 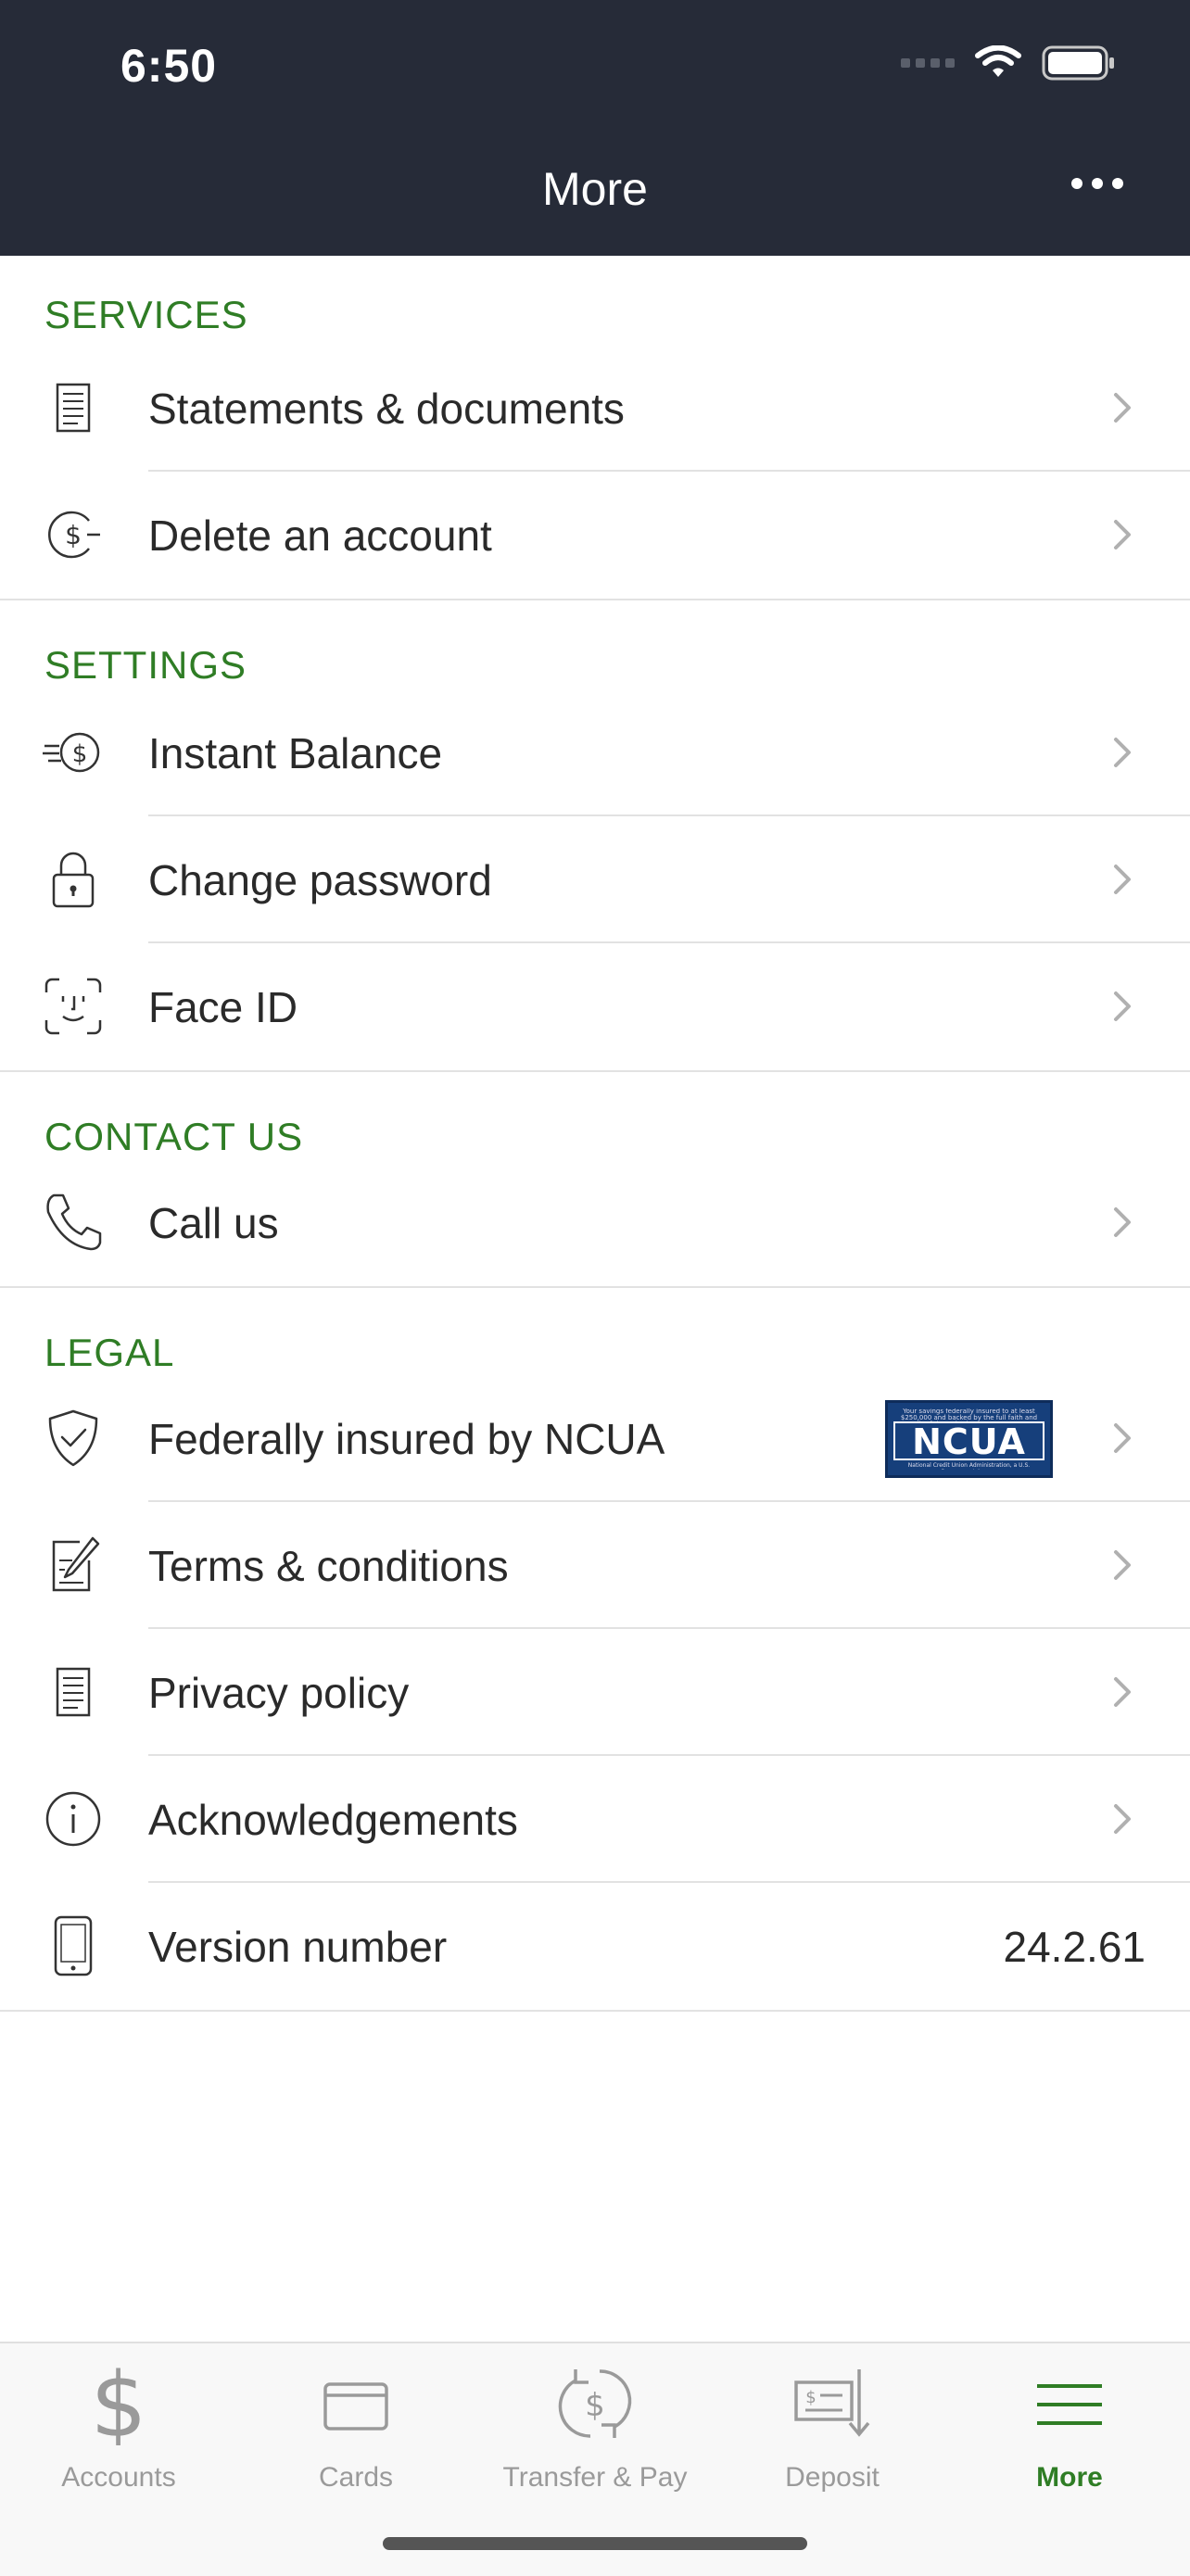 What do you see at coordinates (169, 66) in the screenshot?
I see `status-time: 6:50` at bounding box center [169, 66].